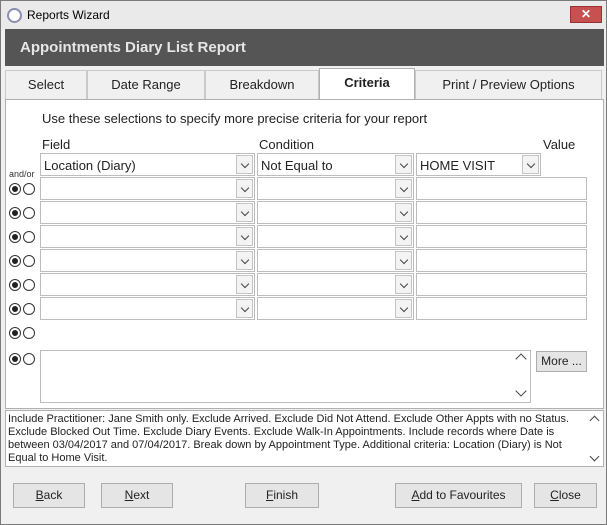 The image size is (607, 525). I want to click on finish-button: Finish, so click(282, 495).